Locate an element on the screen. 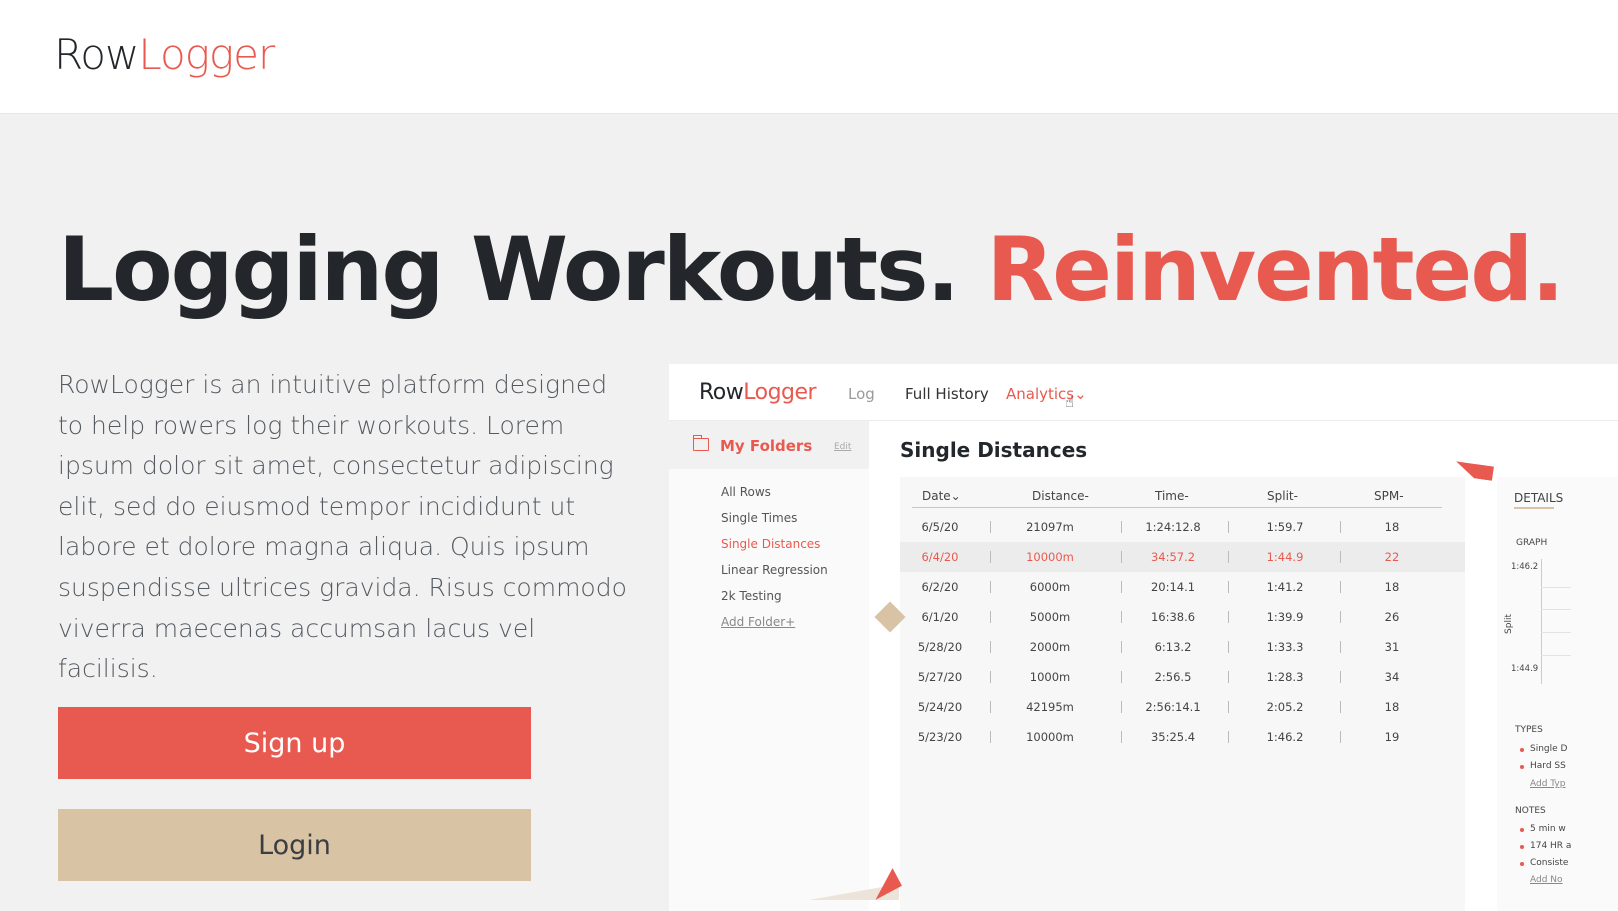 The height and width of the screenshot is (911, 1618). table-cell-time: 20:14.1 is located at coordinates (1173, 587).